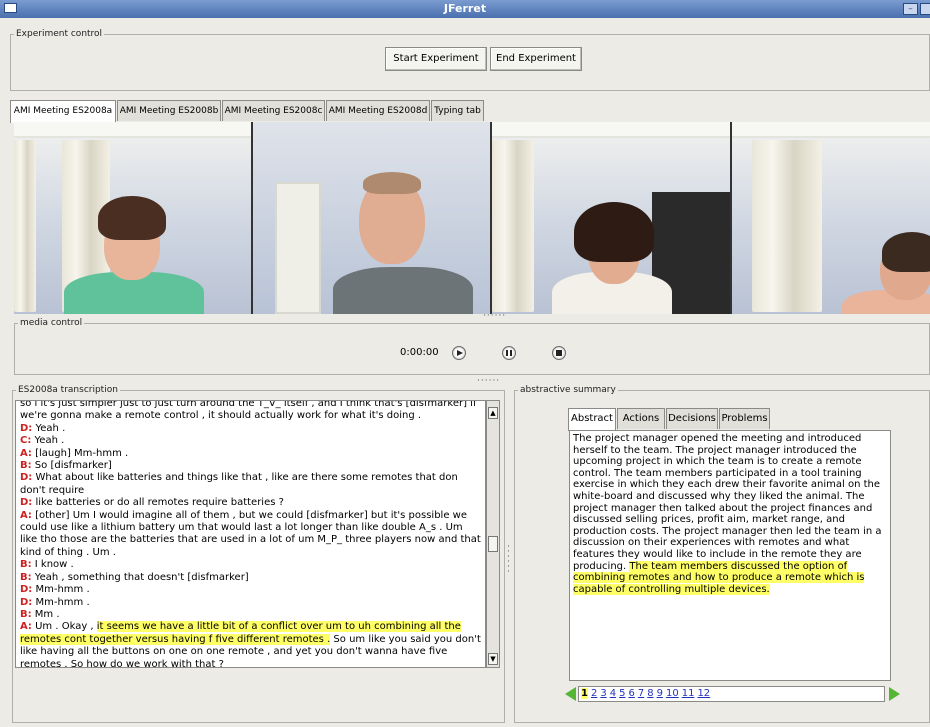 The image size is (930, 727). What do you see at coordinates (459, 353) in the screenshot?
I see `play-icon` at bounding box center [459, 353].